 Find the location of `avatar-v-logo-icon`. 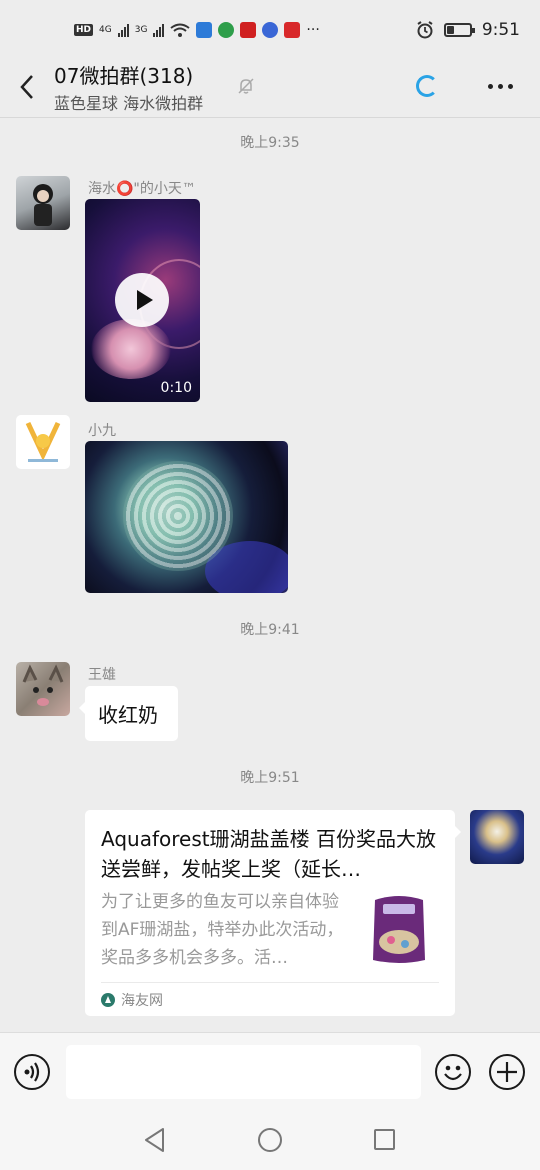

avatar-v-logo-icon is located at coordinates (43, 441).